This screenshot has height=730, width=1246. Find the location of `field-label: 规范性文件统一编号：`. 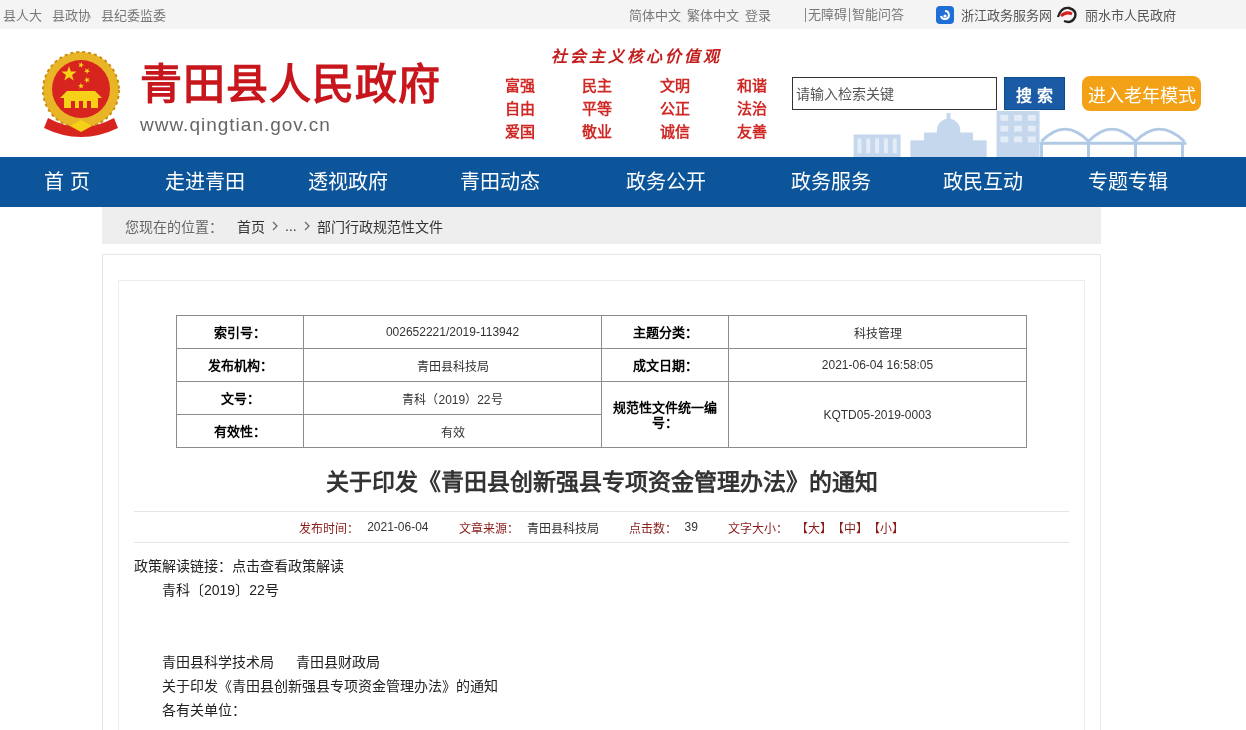

field-label: 规范性文件统一编号： is located at coordinates (665, 414).